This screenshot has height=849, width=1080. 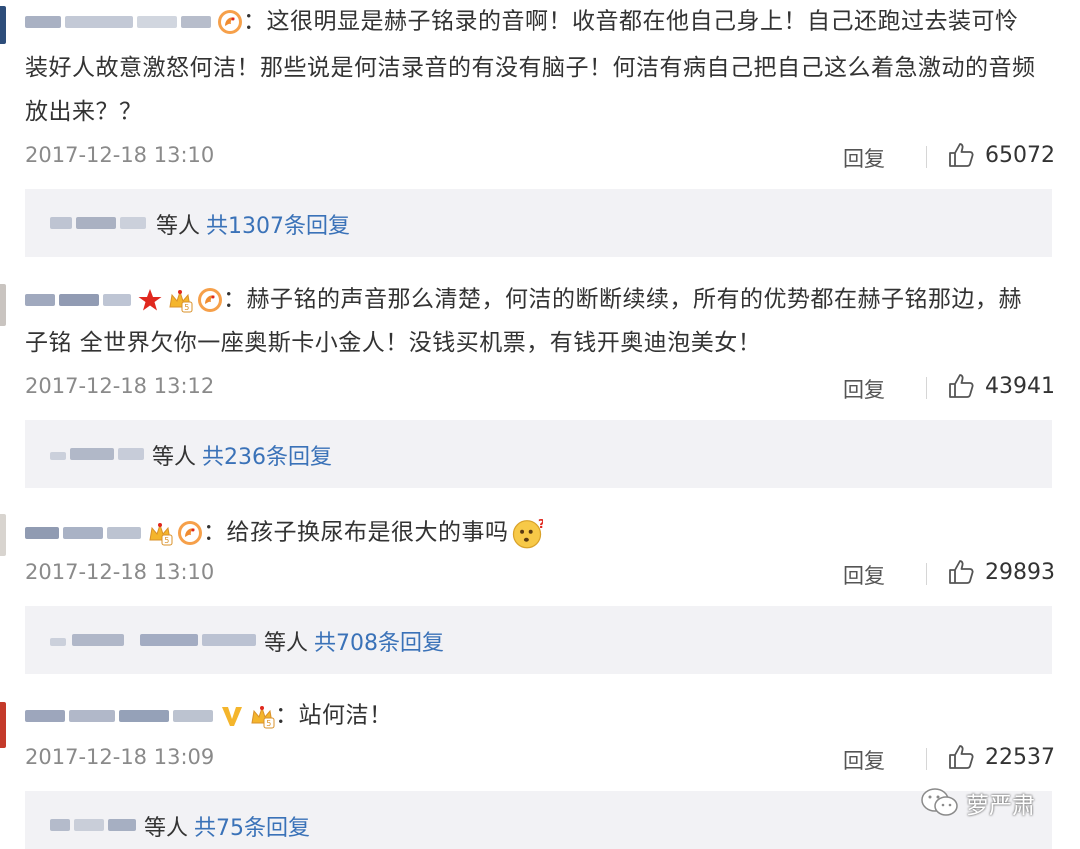 What do you see at coordinates (232, 716) in the screenshot?
I see `verified-v-icon` at bounding box center [232, 716].